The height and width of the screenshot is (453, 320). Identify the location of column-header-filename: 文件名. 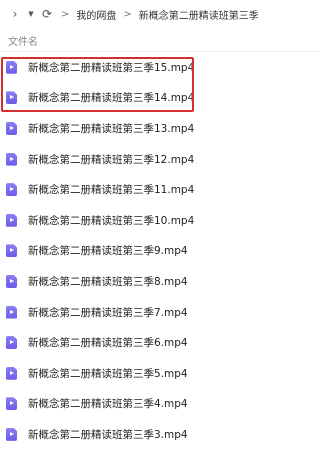
(23, 40).